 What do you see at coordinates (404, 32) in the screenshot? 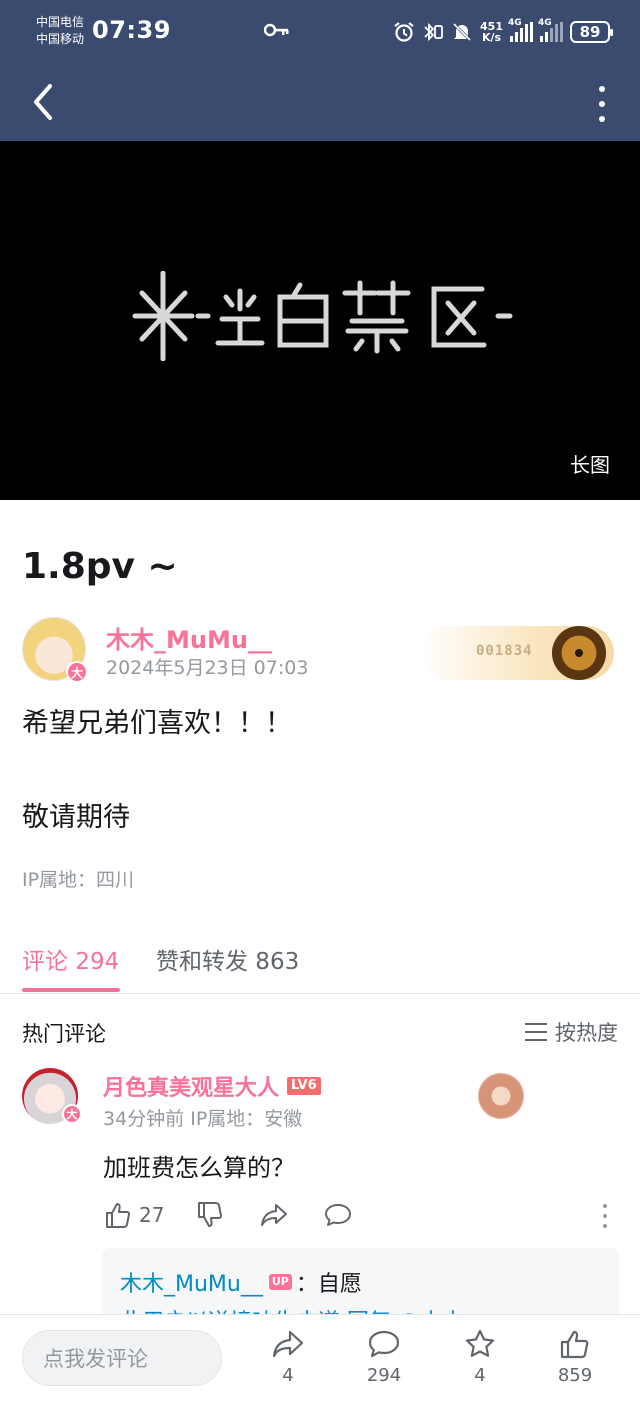
I see `alarm-icon` at bounding box center [404, 32].